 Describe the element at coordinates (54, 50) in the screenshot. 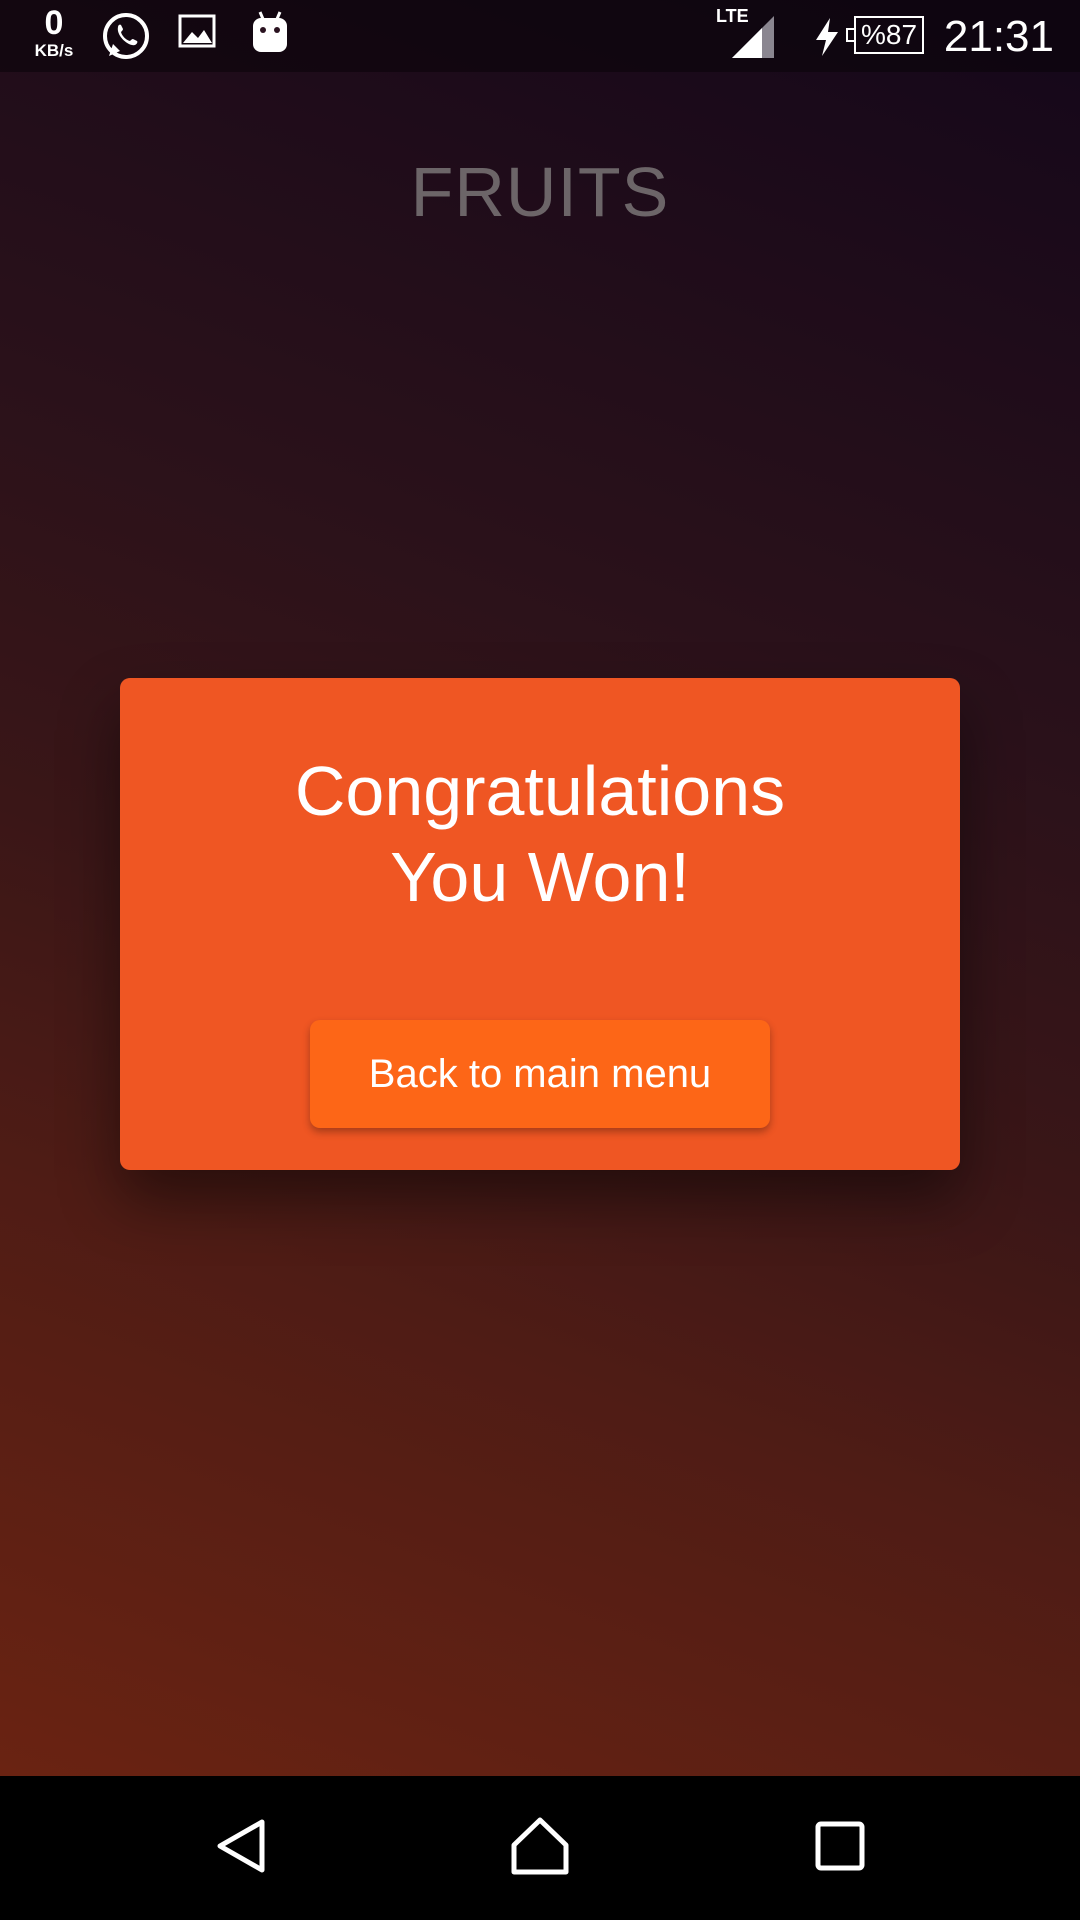

I see `network-speed-unit: KB/s` at that location.